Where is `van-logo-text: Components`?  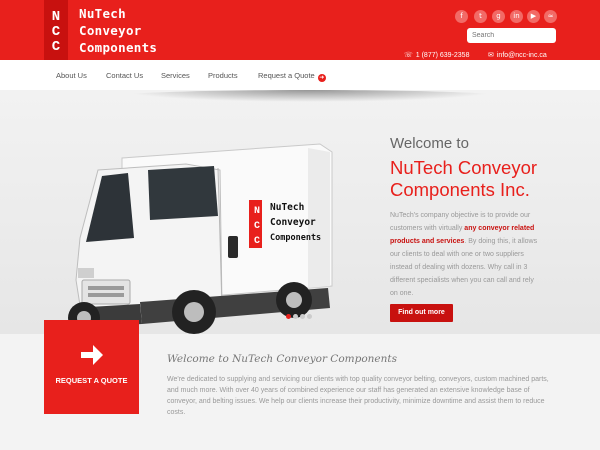
van-logo-text: Components is located at coordinates (295, 238).